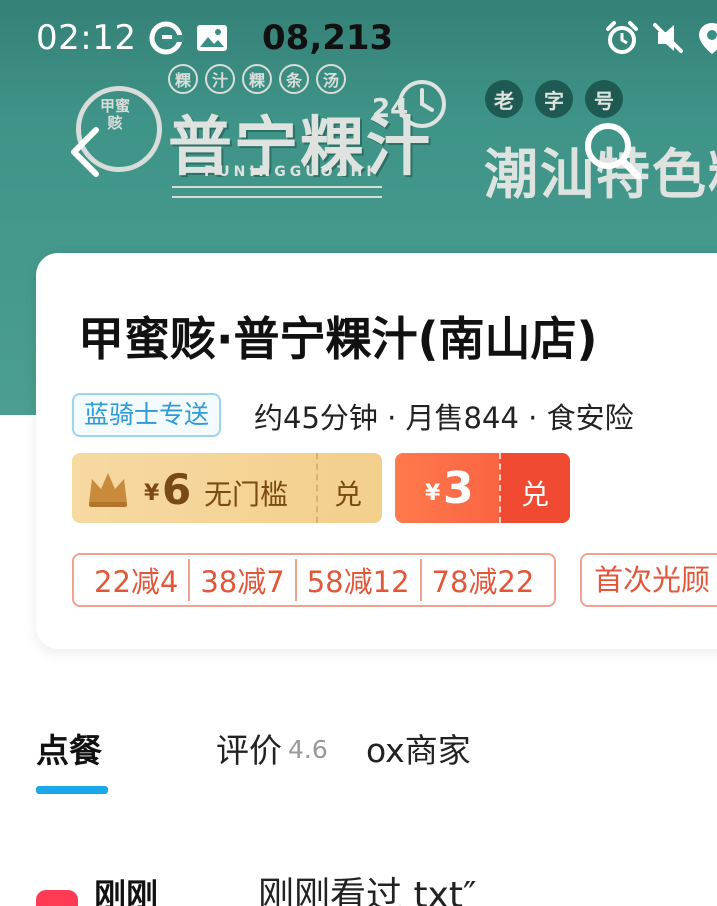  I want to click on banner-heritage-chips: 老 字 号, so click(554, 99).